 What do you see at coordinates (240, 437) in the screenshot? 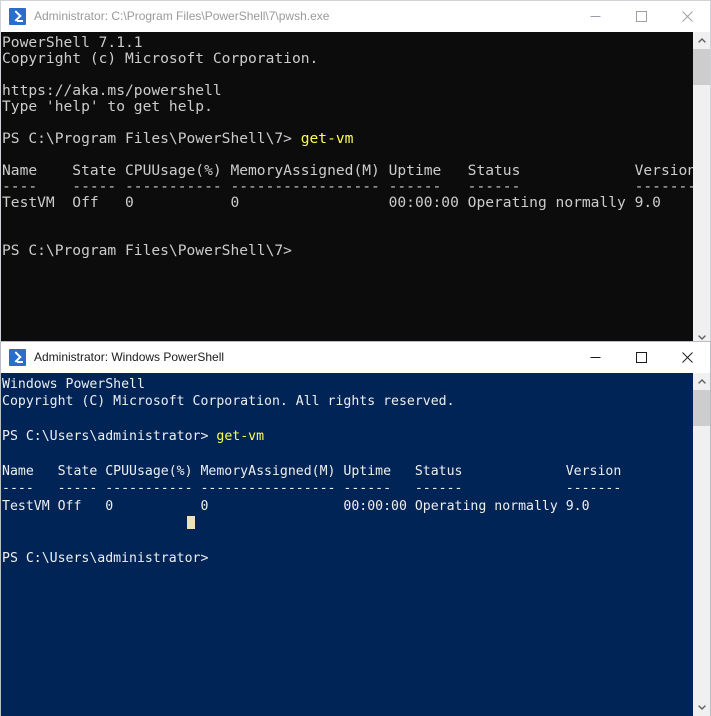
I see `console-command-wps: get-vm` at bounding box center [240, 437].